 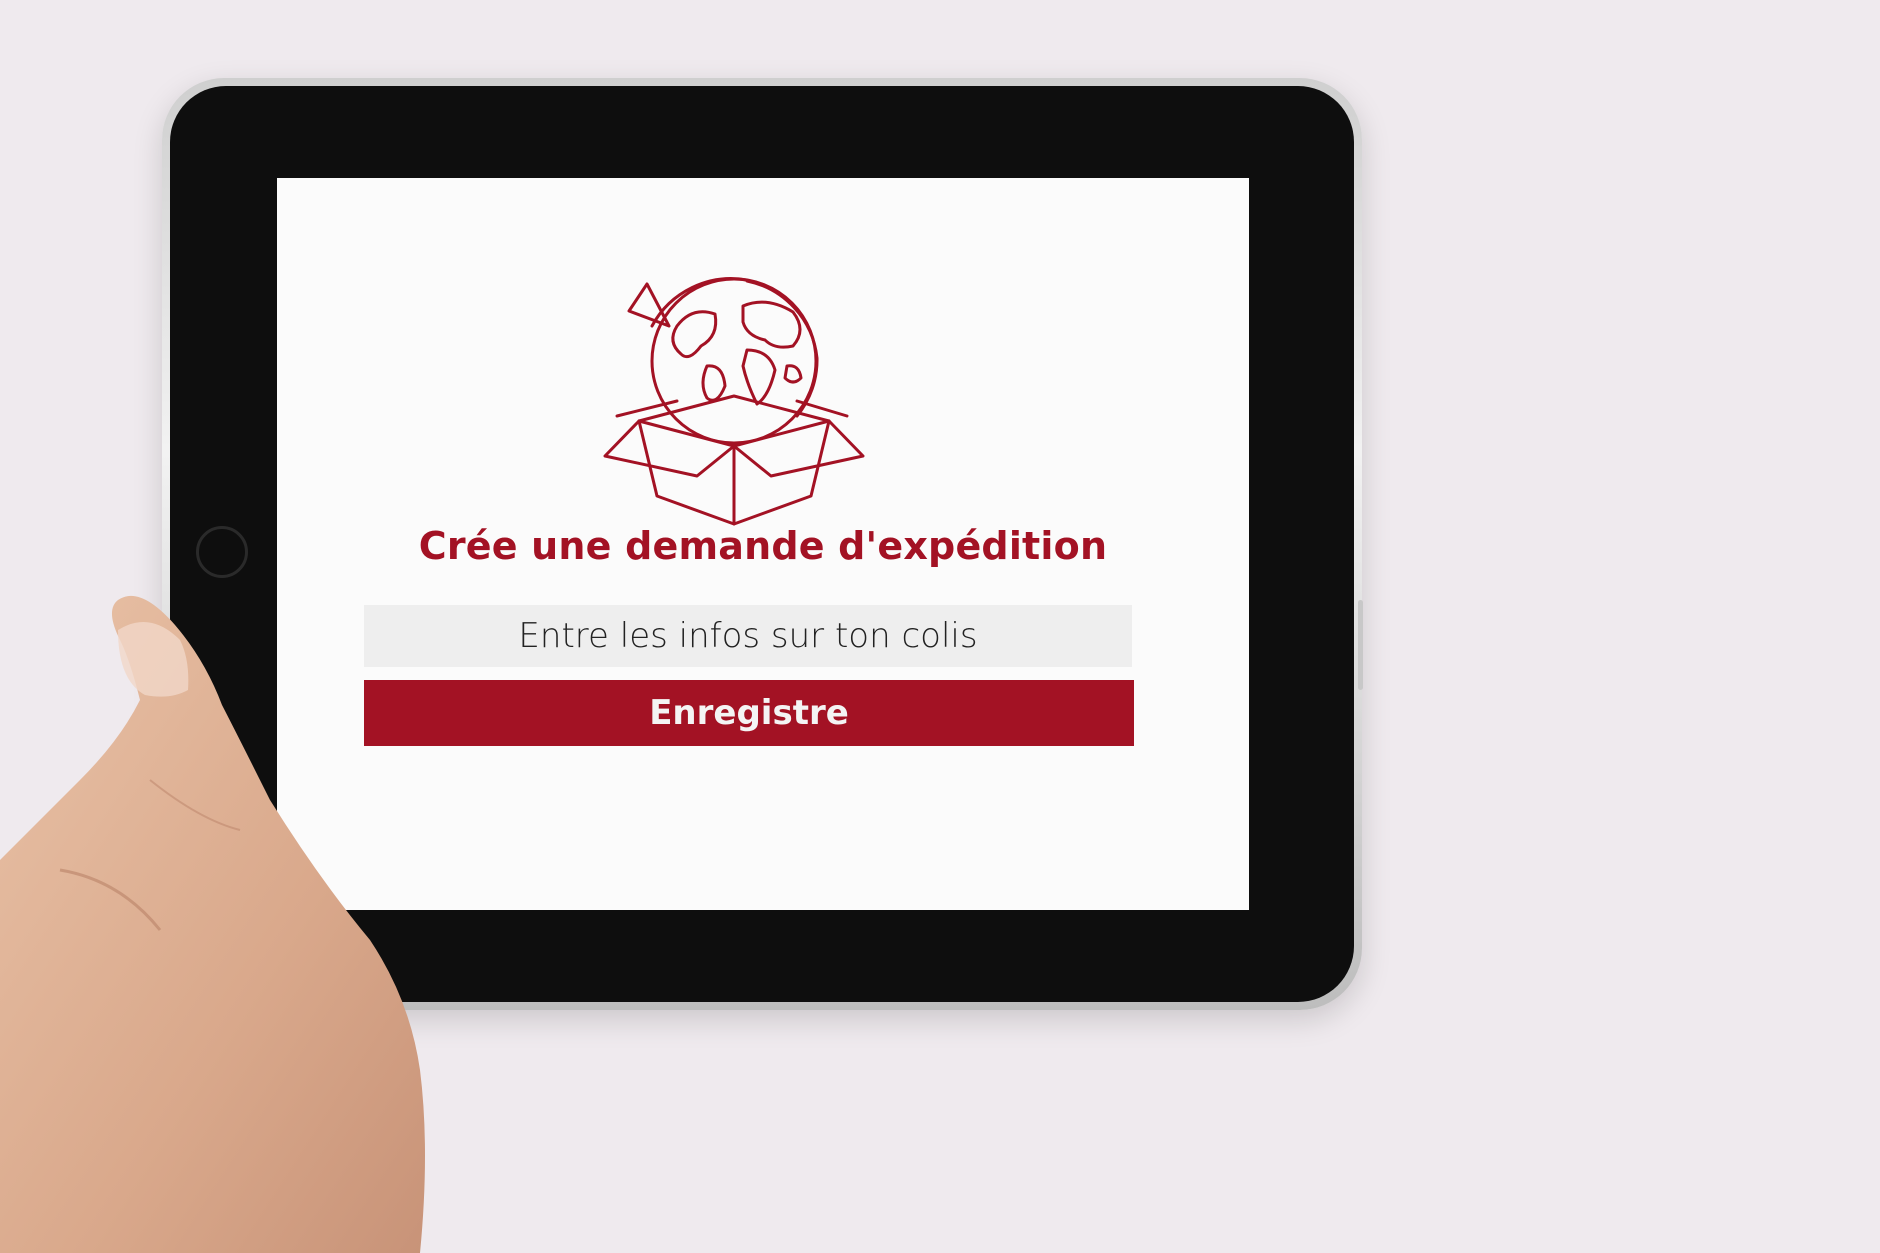 What do you see at coordinates (1360, 645) in the screenshot?
I see `volume-button` at bounding box center [1360, 645].